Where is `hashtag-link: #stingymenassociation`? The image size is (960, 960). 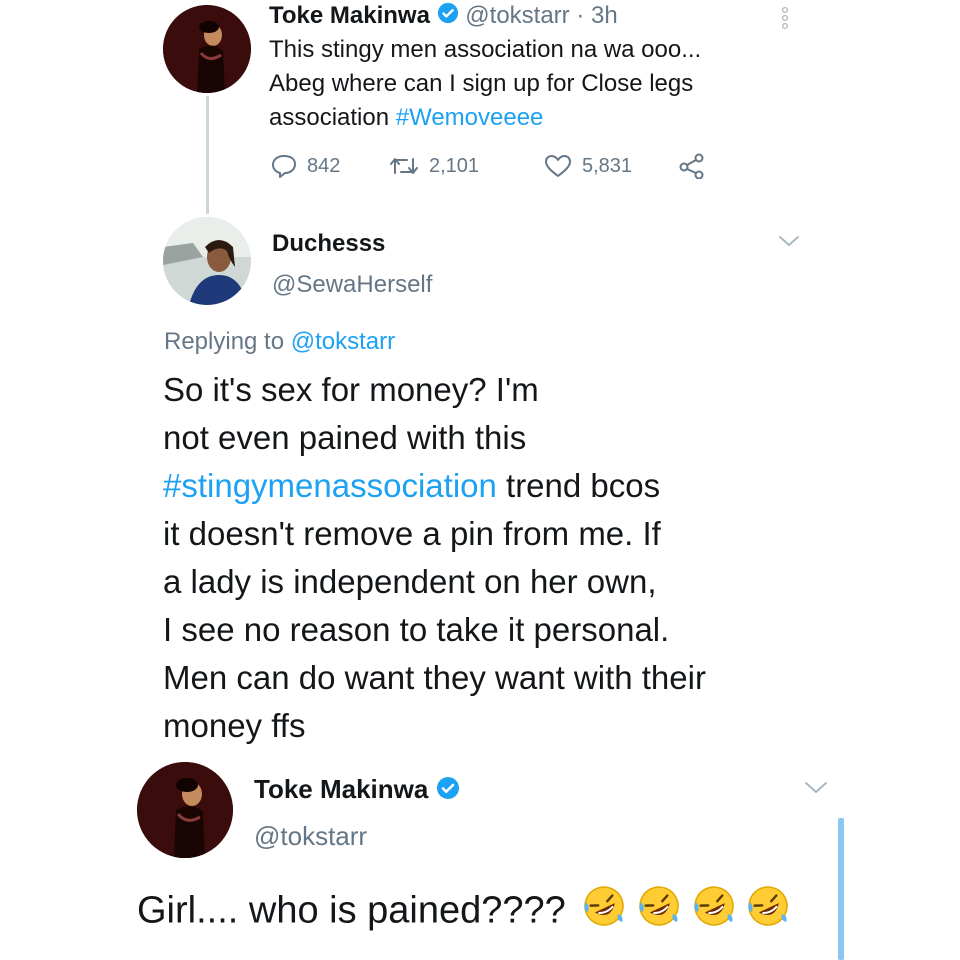 hashtag-link: #stingymenassociation is located at coordinates (330, 485).